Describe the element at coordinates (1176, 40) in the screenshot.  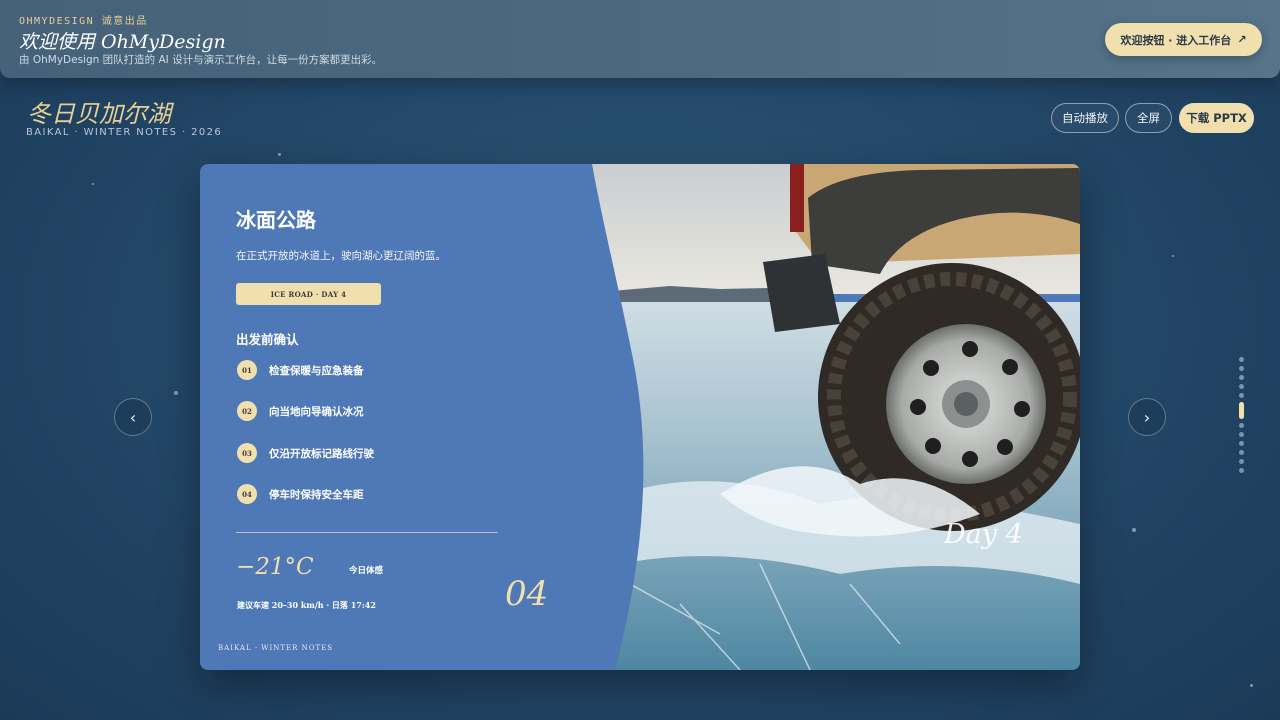
I see `enter-workspace-label: 欢迎按钮 · 进入工作台` at that location.